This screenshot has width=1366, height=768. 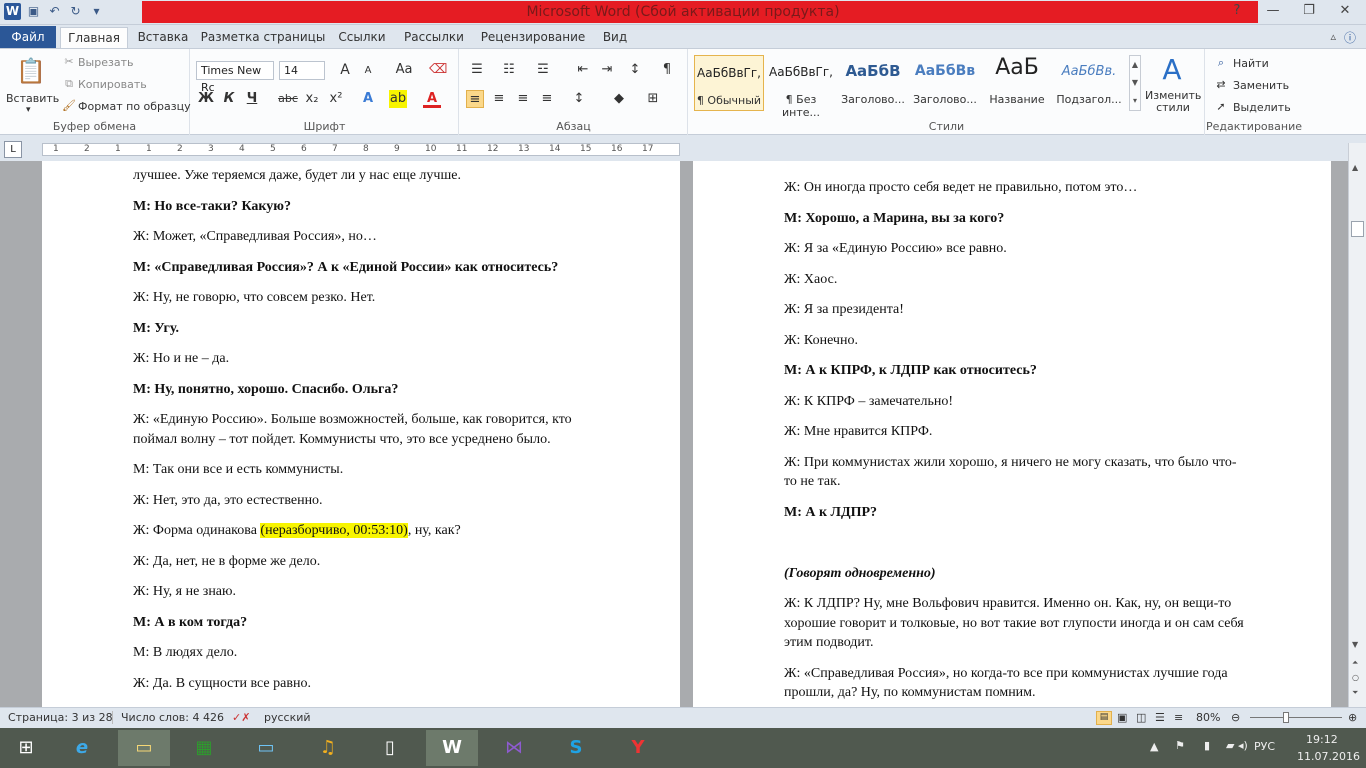 What do you see at coordinates (1104, 718) in the screenshot?
I see `print-layout-icon: ▤` at bounding box center [1104, 718].